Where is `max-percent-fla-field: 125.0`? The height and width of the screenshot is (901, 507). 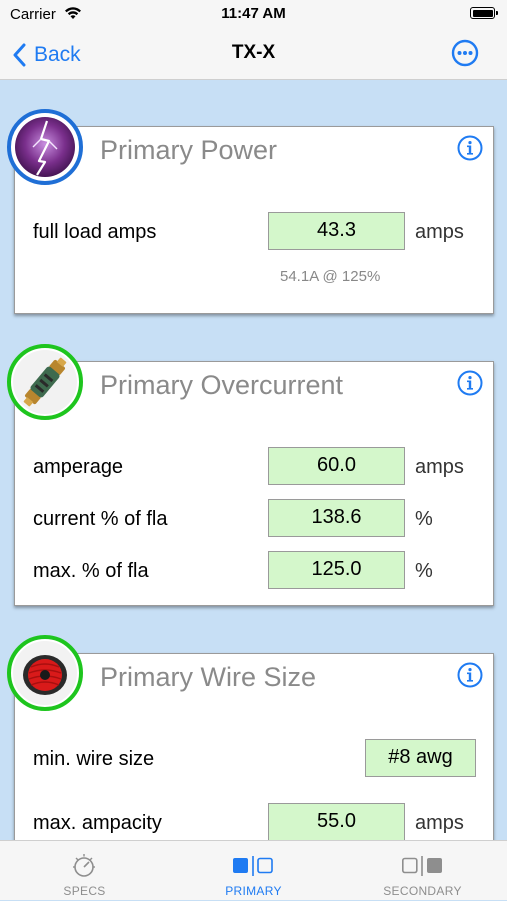 max-percent-fla-field: 125.0 is located at coordinates (336, 570).